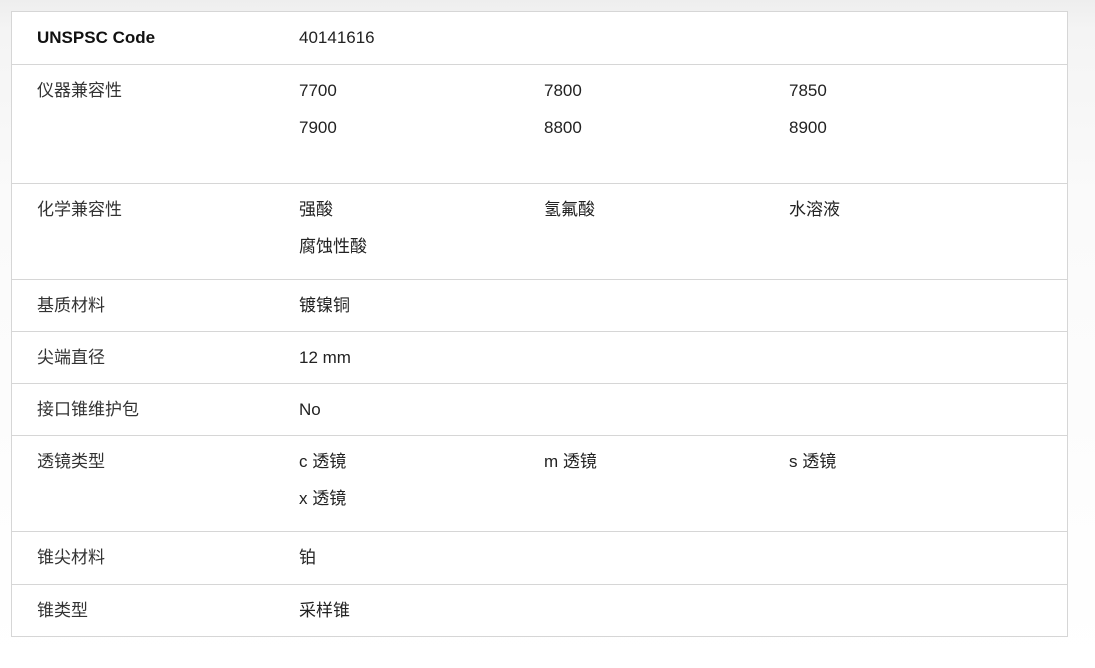  I want to click on spec-values: No, so click(669, 410).